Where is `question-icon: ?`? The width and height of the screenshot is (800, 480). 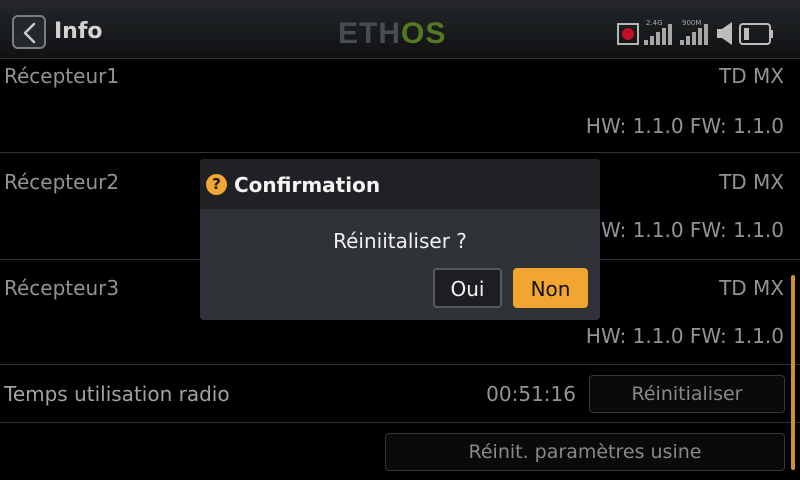 question-icon: ? is located at coordinates (216, 184).